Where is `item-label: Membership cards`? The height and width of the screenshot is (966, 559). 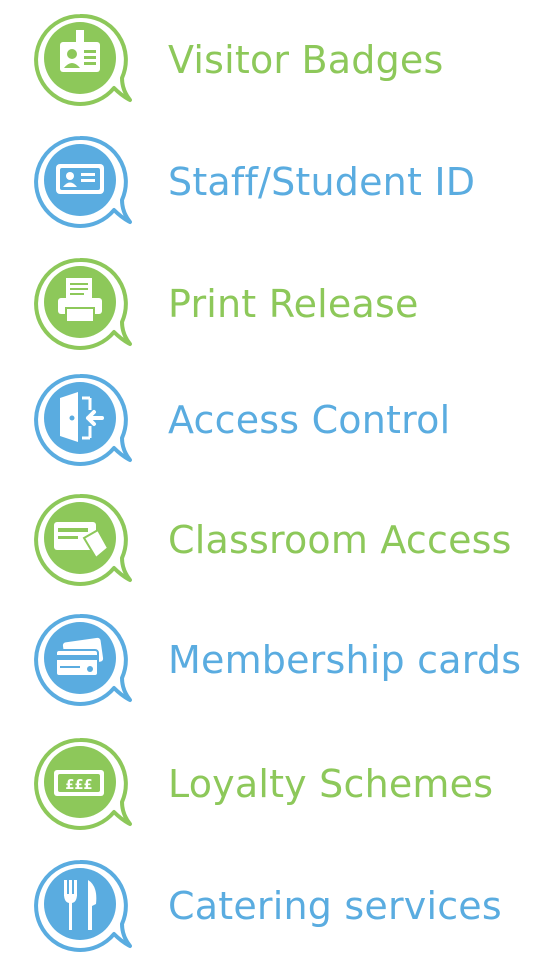 item-label: Membership cards is located at coordinates (345, 660).